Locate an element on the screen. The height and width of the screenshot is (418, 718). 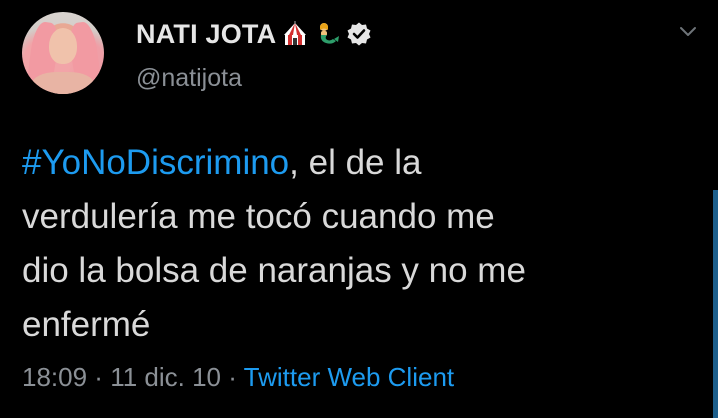
name-row: NATI JOTA is located at coordinates (254, 34).